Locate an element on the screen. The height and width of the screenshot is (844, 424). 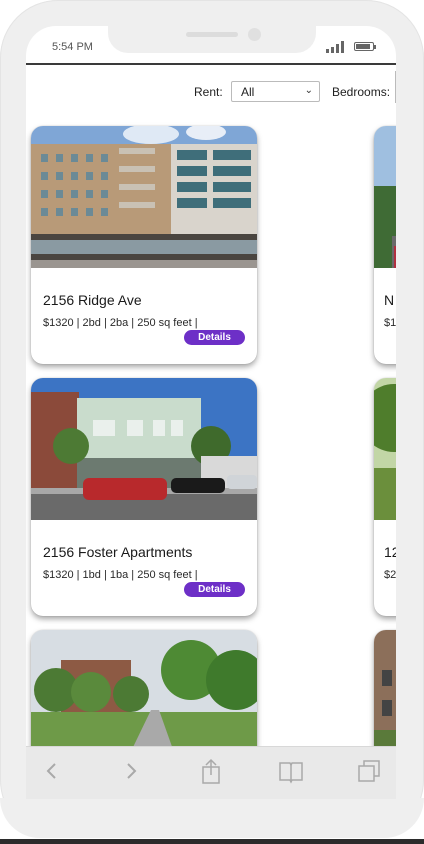
share-icon is located at coordinates (211, 771).